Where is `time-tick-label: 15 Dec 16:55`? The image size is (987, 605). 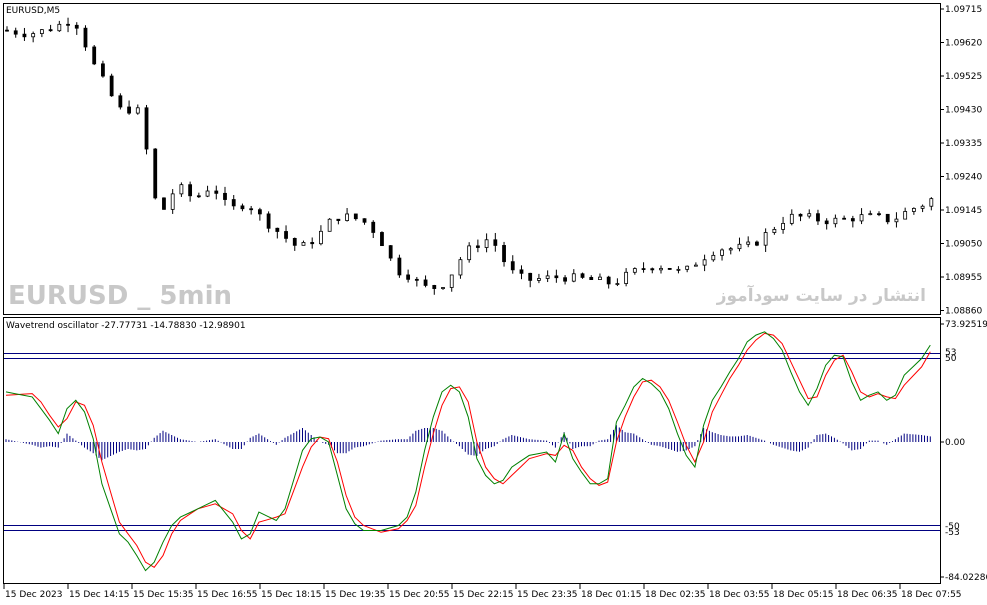
time-tick-label: 15 Dec 16:55 is located at coordinates (227, 595).